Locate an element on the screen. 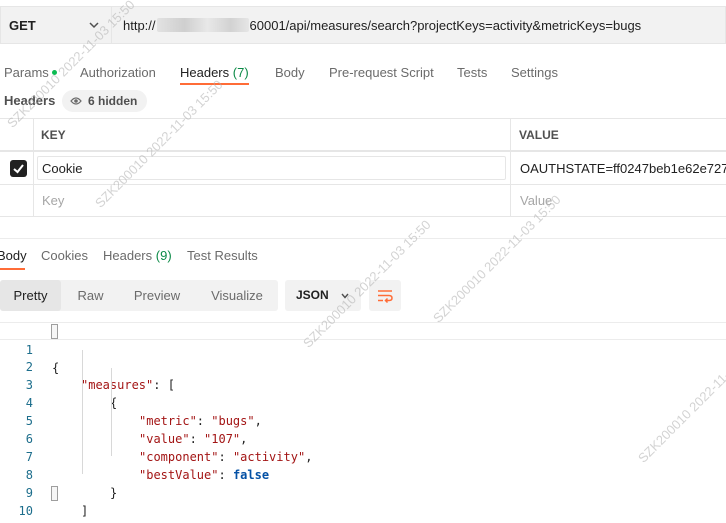  method-selector: GET is located at coordinates (55, 25).